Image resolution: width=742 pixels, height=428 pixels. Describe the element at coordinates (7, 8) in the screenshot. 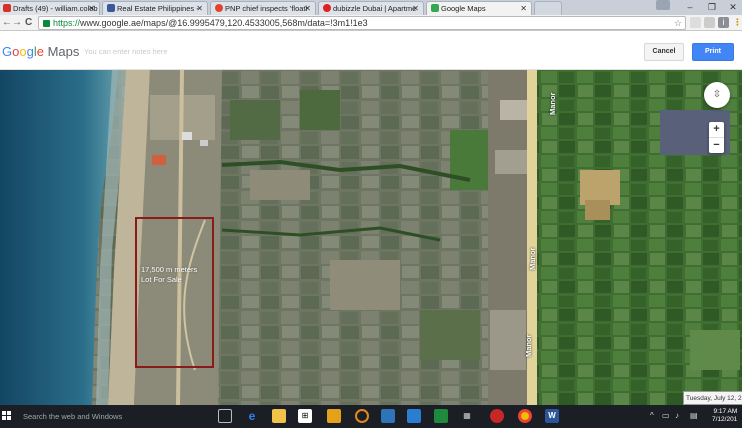

I see `gmail-icon` at that location.